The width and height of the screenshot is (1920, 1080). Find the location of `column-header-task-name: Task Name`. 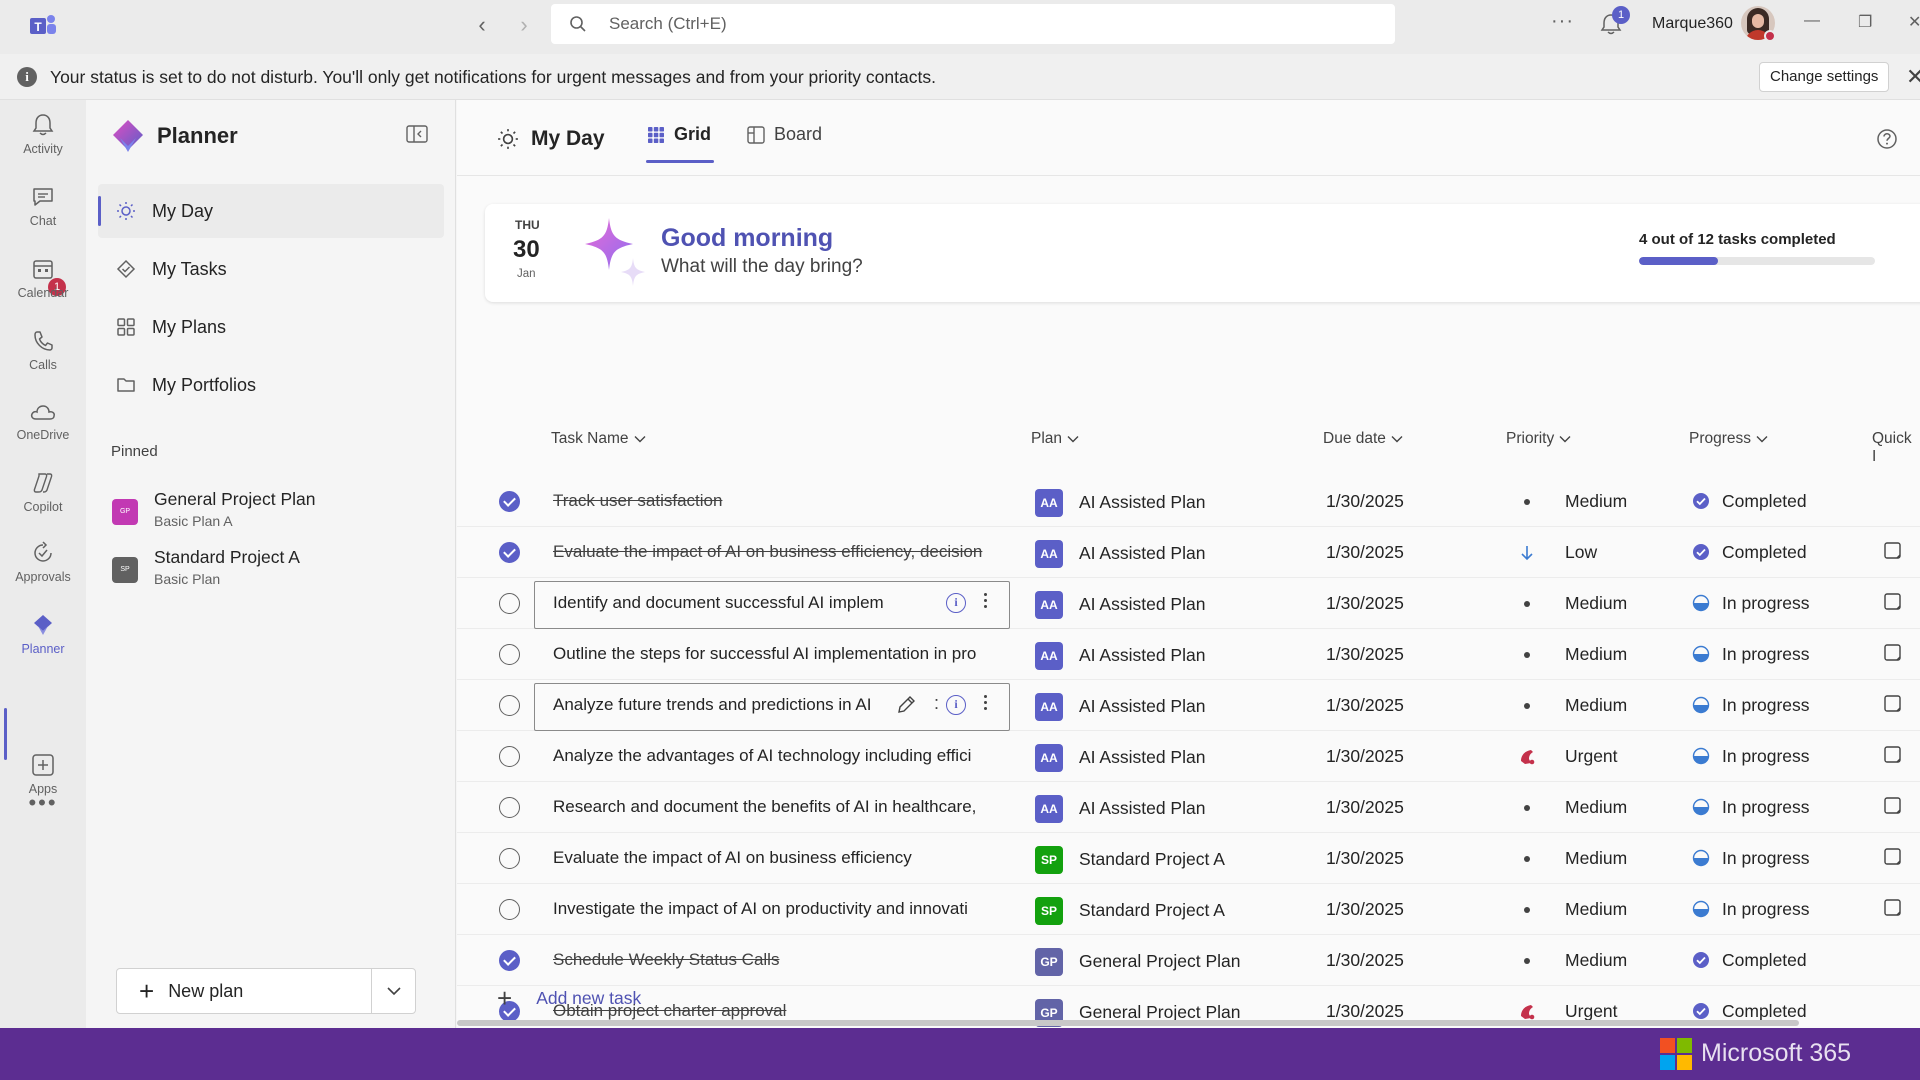

column-header-task-name: Task Name is located at coordinates (598, 439).